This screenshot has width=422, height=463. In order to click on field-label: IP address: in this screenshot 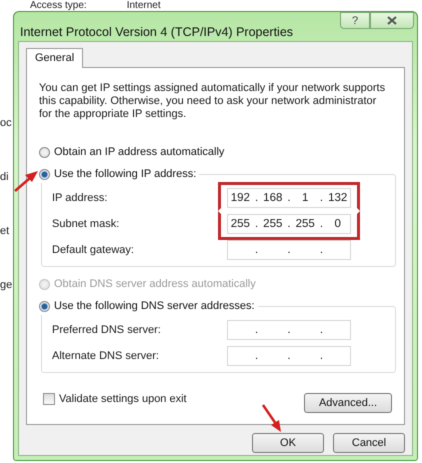, I will do `click(80, 198)`.